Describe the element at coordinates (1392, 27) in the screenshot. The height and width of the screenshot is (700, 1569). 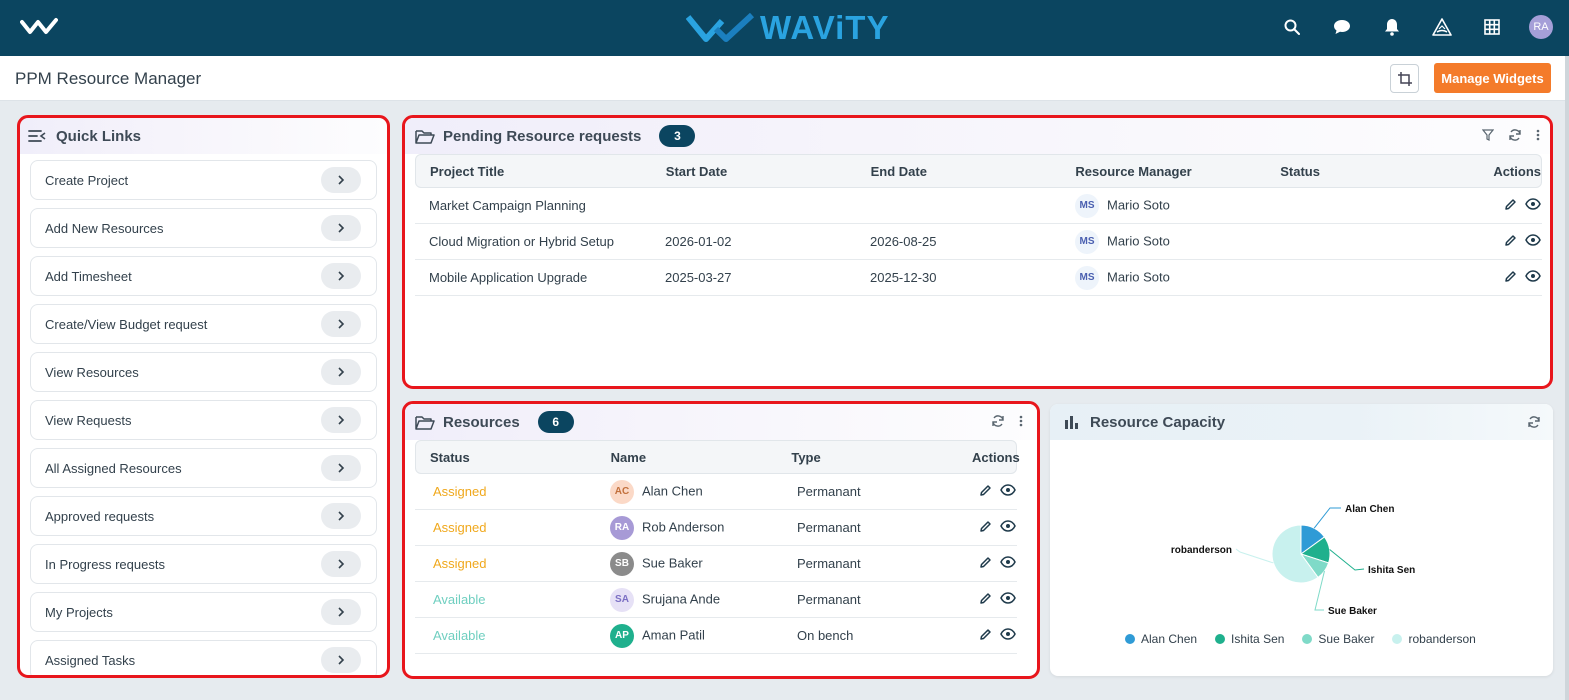
I see `bell-icon` at that location.